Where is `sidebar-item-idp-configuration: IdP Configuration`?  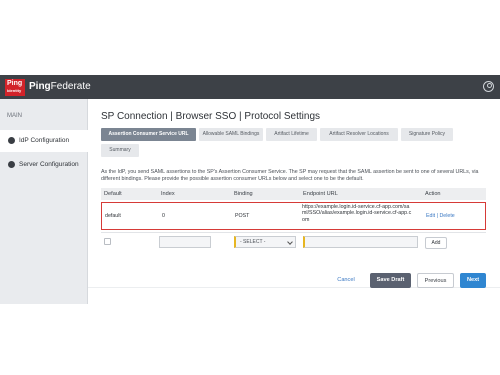
sidebar-item-idp-configuration: IdP Configuration is located at coordinates (44, 141).